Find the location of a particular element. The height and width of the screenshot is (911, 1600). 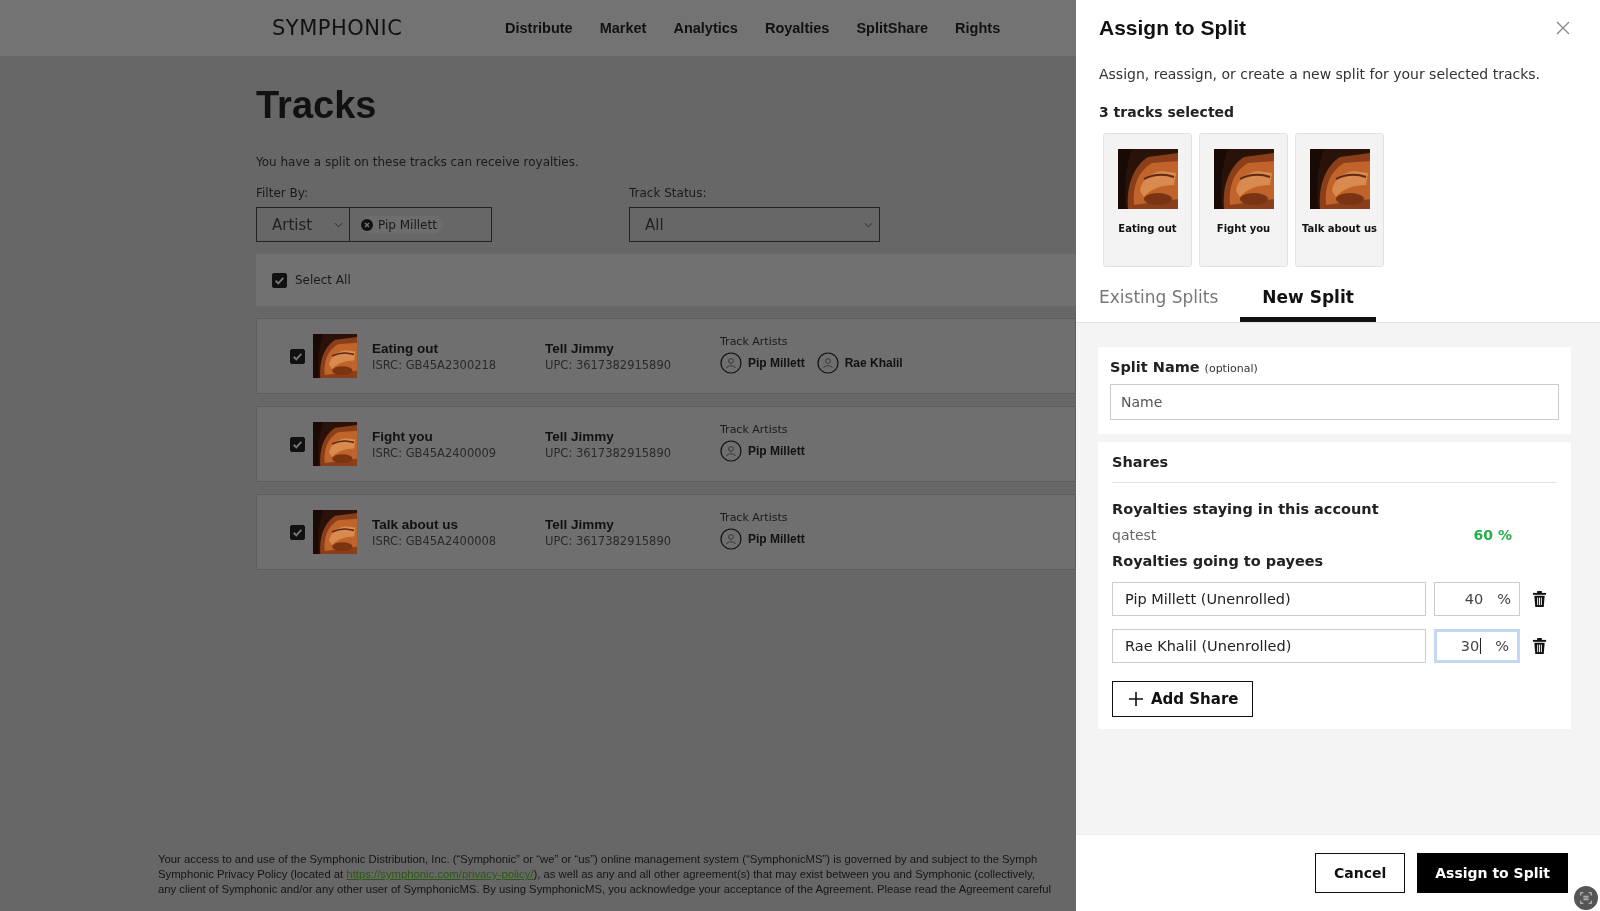

split-name-label: Split Name is located at coordinates (1155, 367).